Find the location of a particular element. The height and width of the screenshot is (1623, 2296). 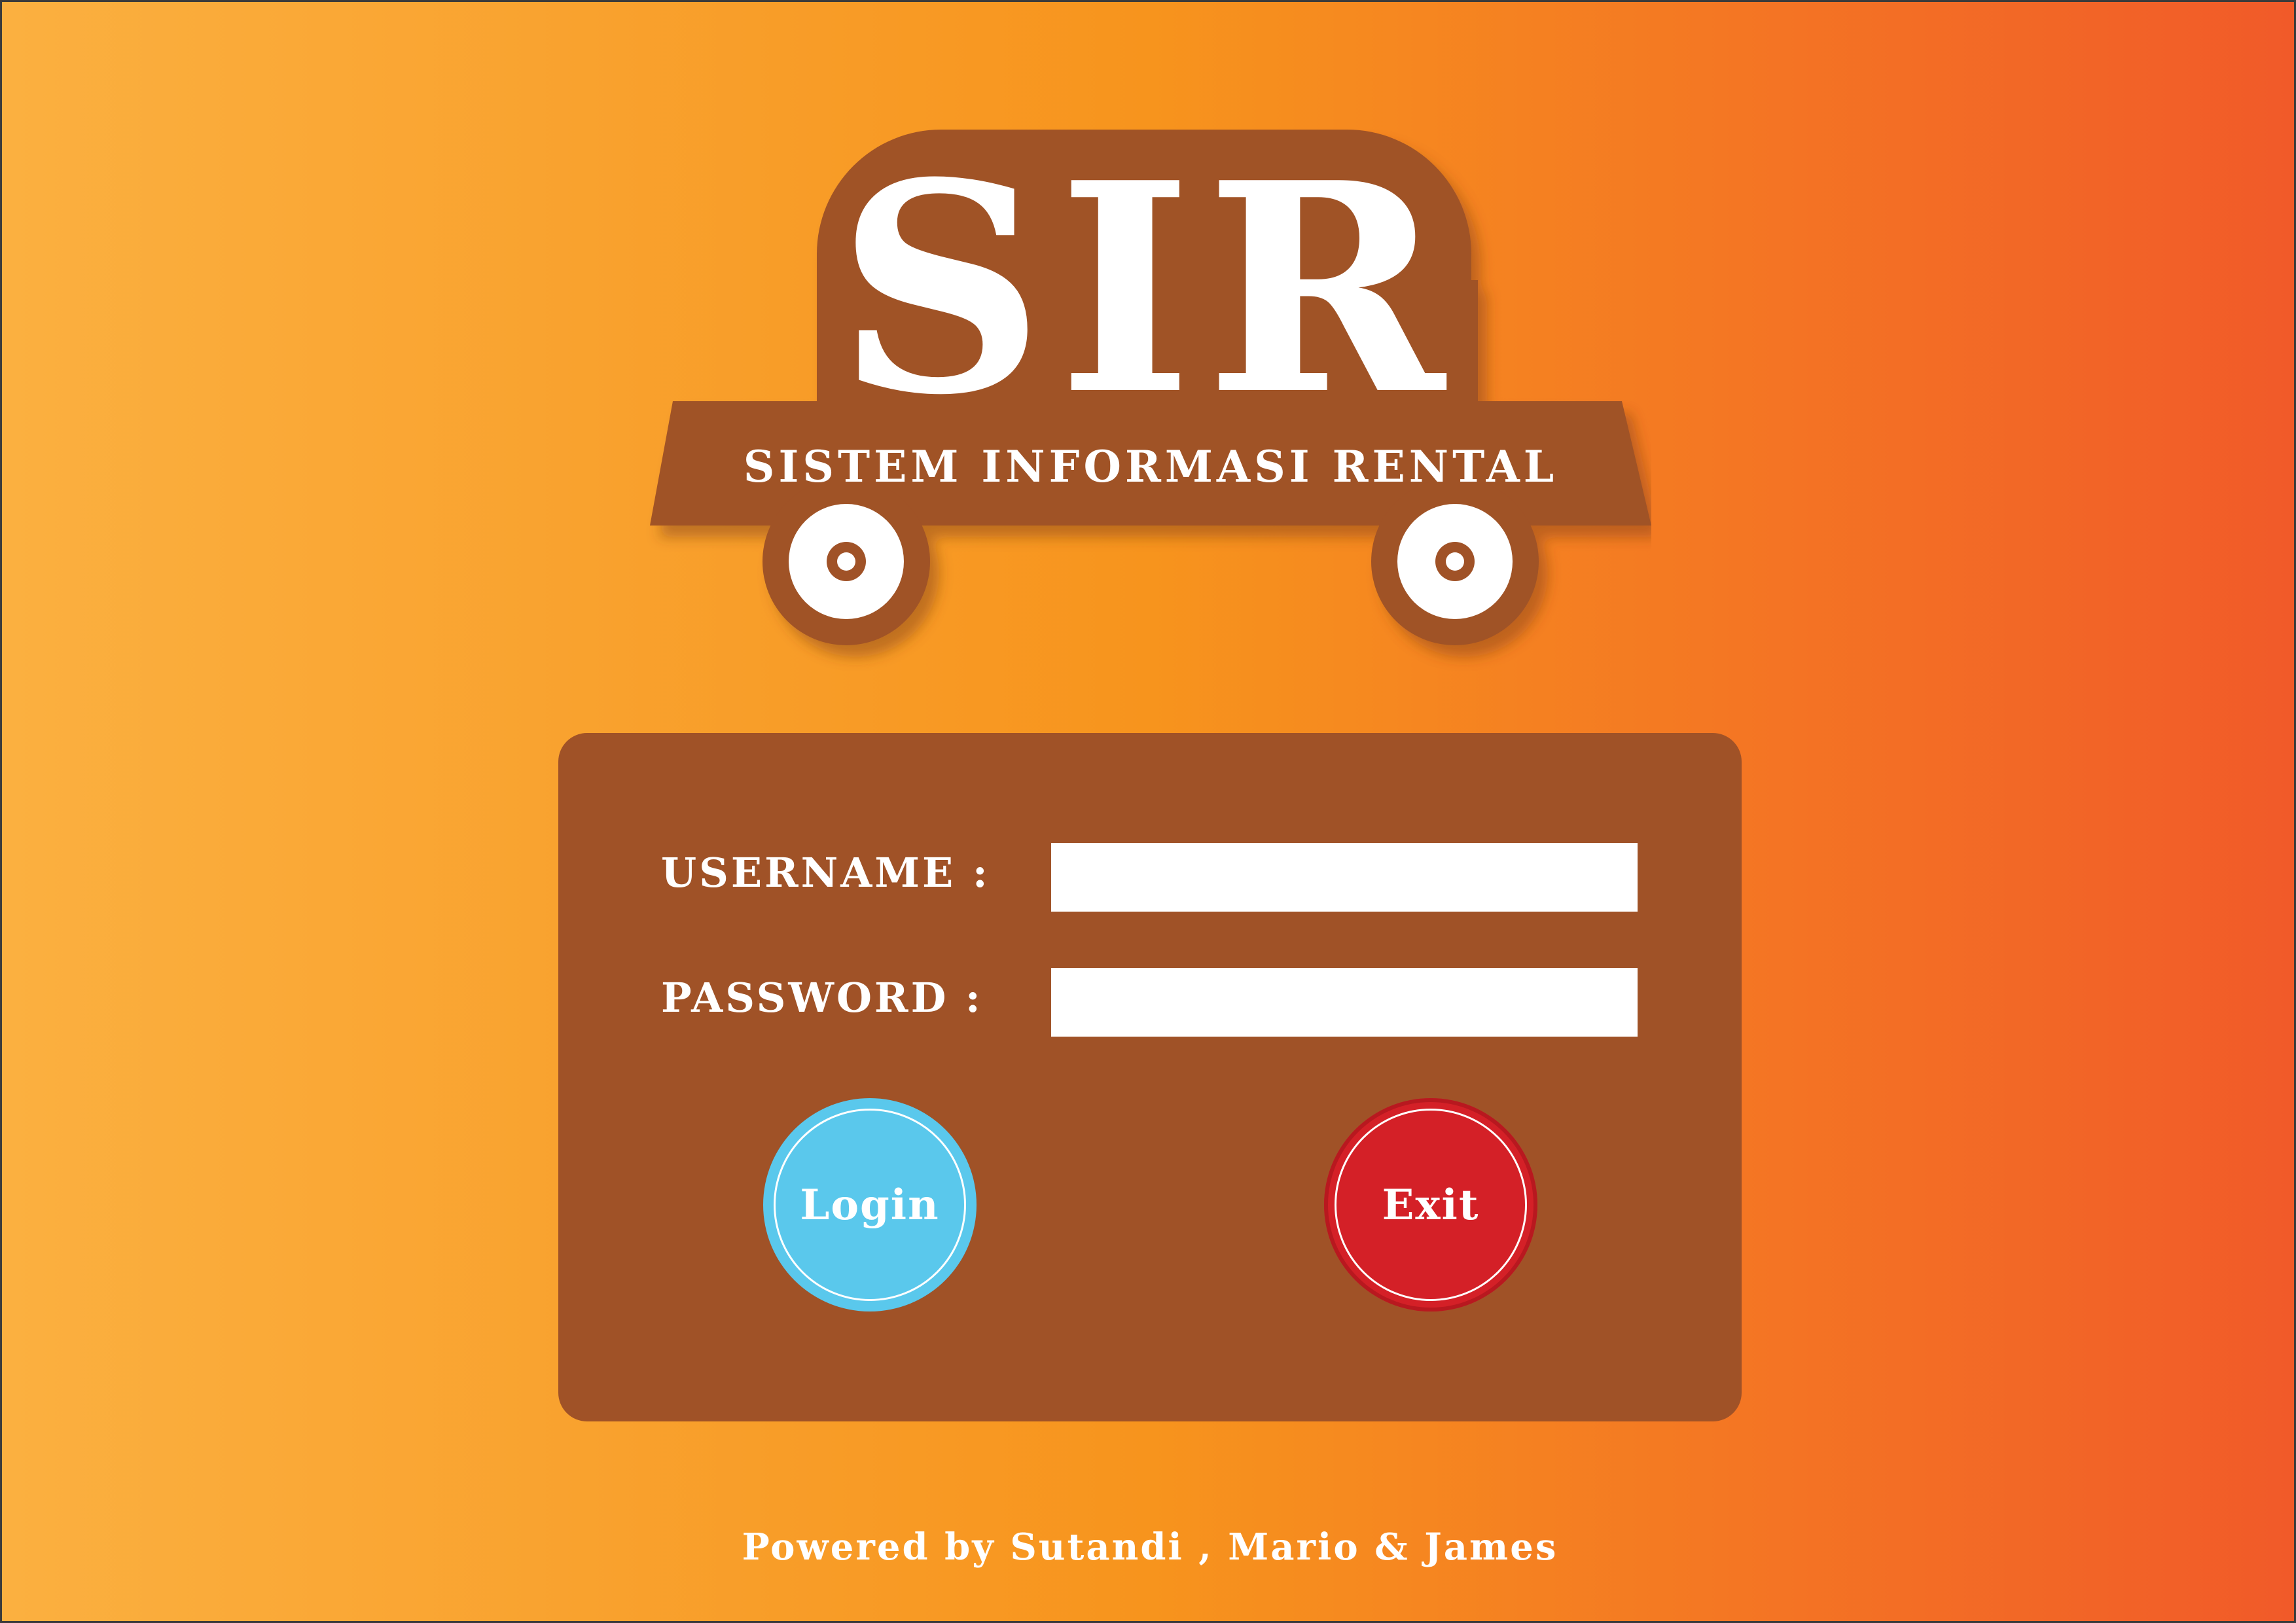

login-button: Login is located at coordinates (870, 1205).